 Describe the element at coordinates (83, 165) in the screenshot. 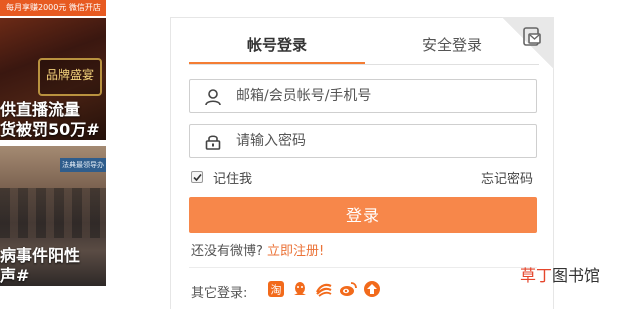

I see `banner-sign: 法典最领导办` at that location.